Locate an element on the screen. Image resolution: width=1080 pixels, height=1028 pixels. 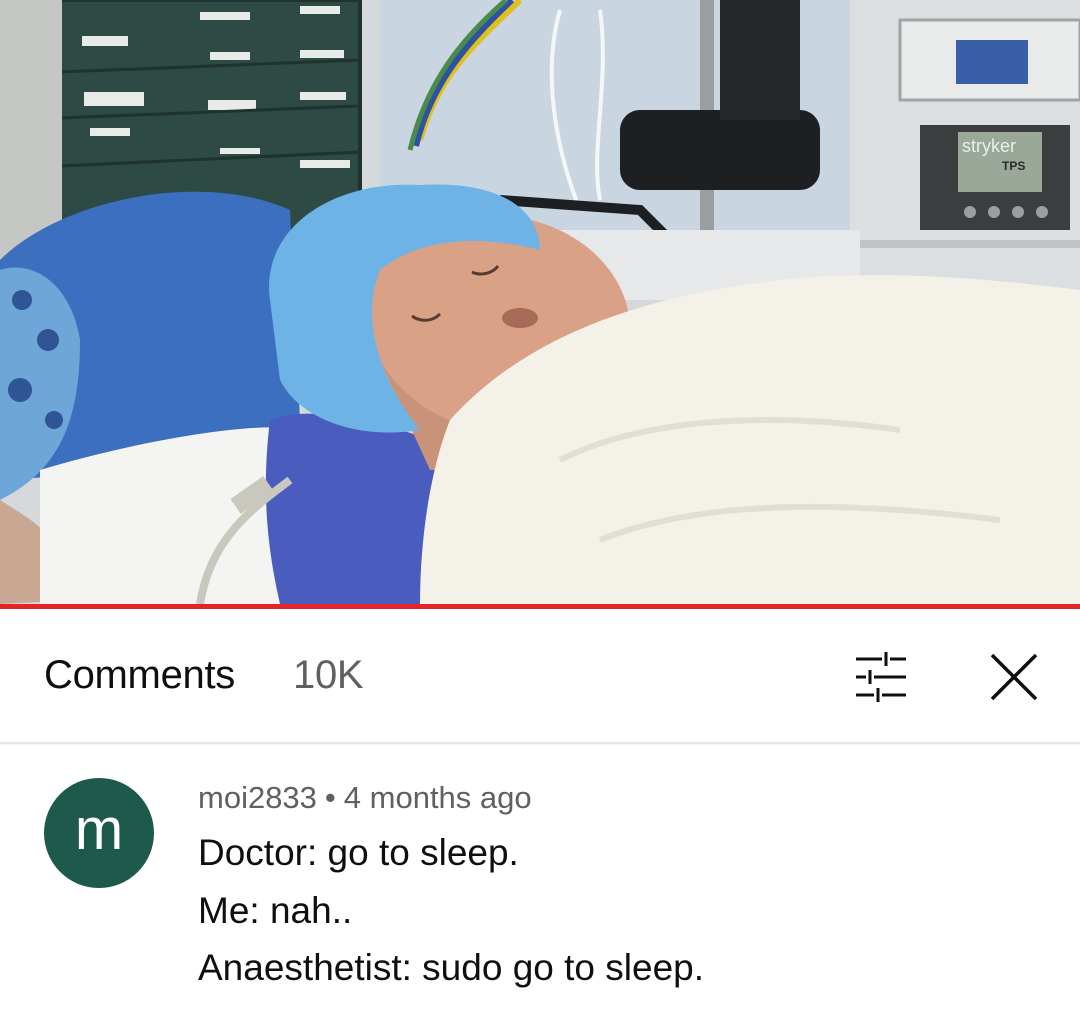
comment-text-line: Doctor: go to sleep. is located at coordinates (358, 852).